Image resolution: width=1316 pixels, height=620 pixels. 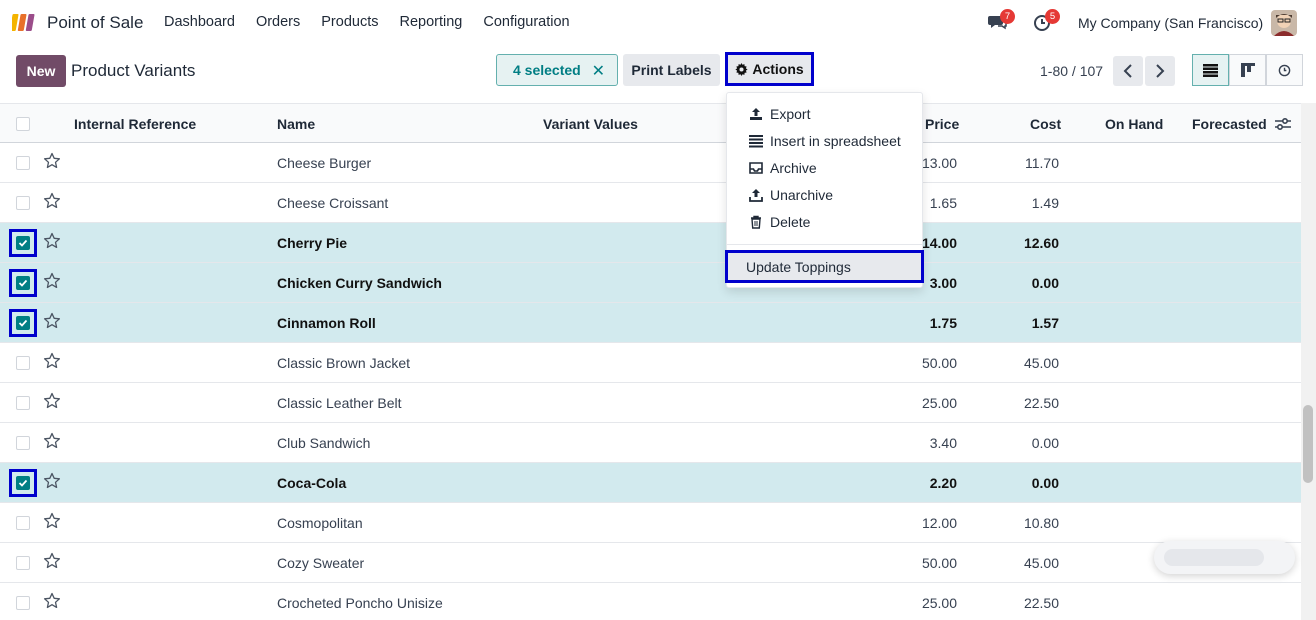 What do you see at coordinates (95, 23) in the screenshot?
I see `app-title: Point of Sale` at bounding box center [95, 23].